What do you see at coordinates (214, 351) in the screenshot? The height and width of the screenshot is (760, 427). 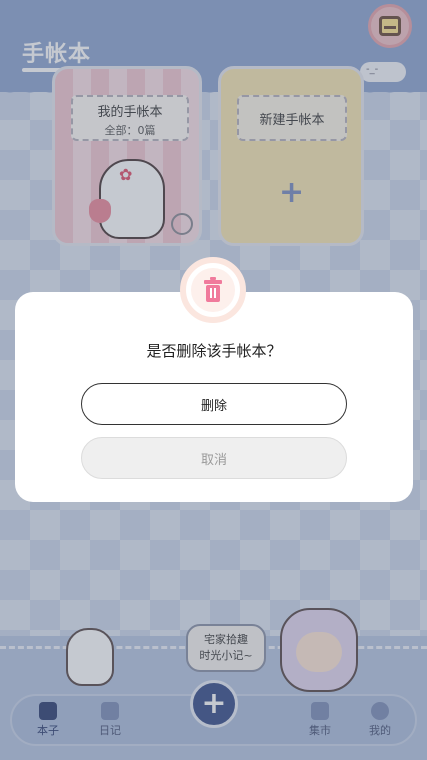 I see `dialog-question: 是否删除该手帐本？` at bounding box center [214, 351].